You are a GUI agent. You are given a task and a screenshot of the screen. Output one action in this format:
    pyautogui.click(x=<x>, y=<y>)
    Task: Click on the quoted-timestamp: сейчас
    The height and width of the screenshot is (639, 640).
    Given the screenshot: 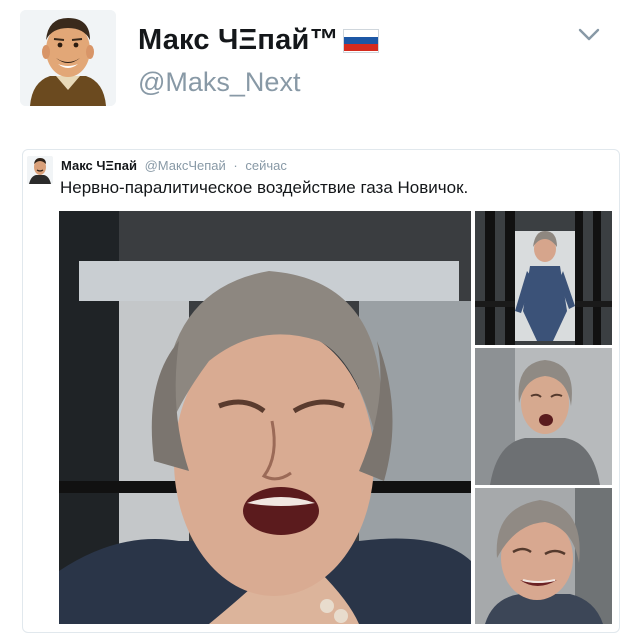 What is the action you would take?
    pyautogui.click(x=266, y=165)
    